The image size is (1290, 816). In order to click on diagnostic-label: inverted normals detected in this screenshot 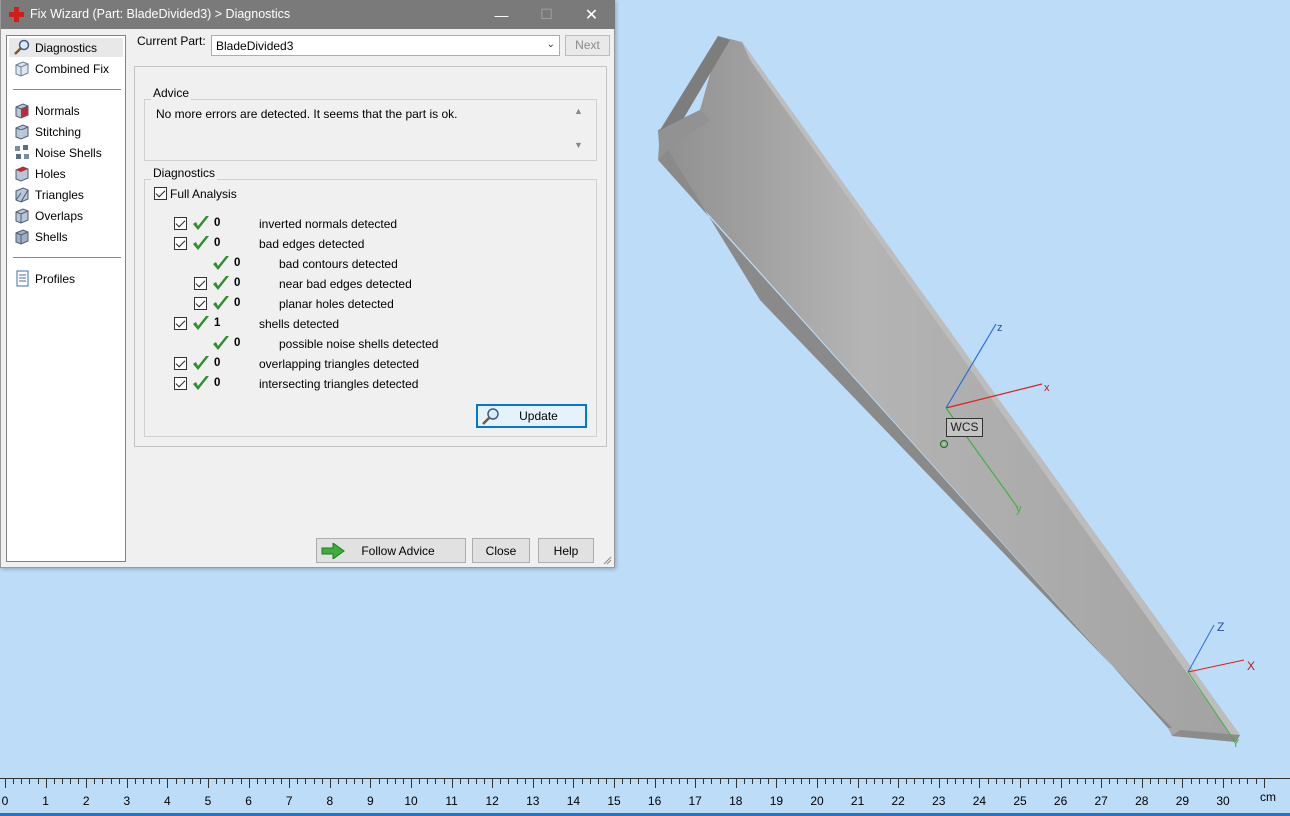, I will do `click(328, 224)`.